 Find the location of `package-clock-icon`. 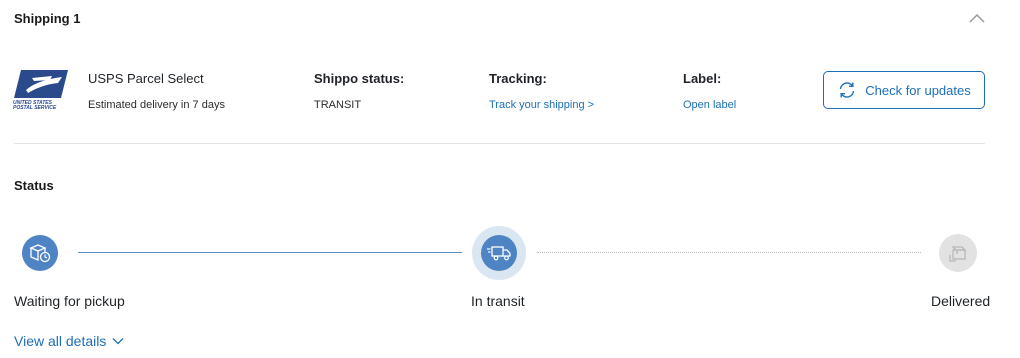

package-clock-icon is located at coordinates (40, 253).